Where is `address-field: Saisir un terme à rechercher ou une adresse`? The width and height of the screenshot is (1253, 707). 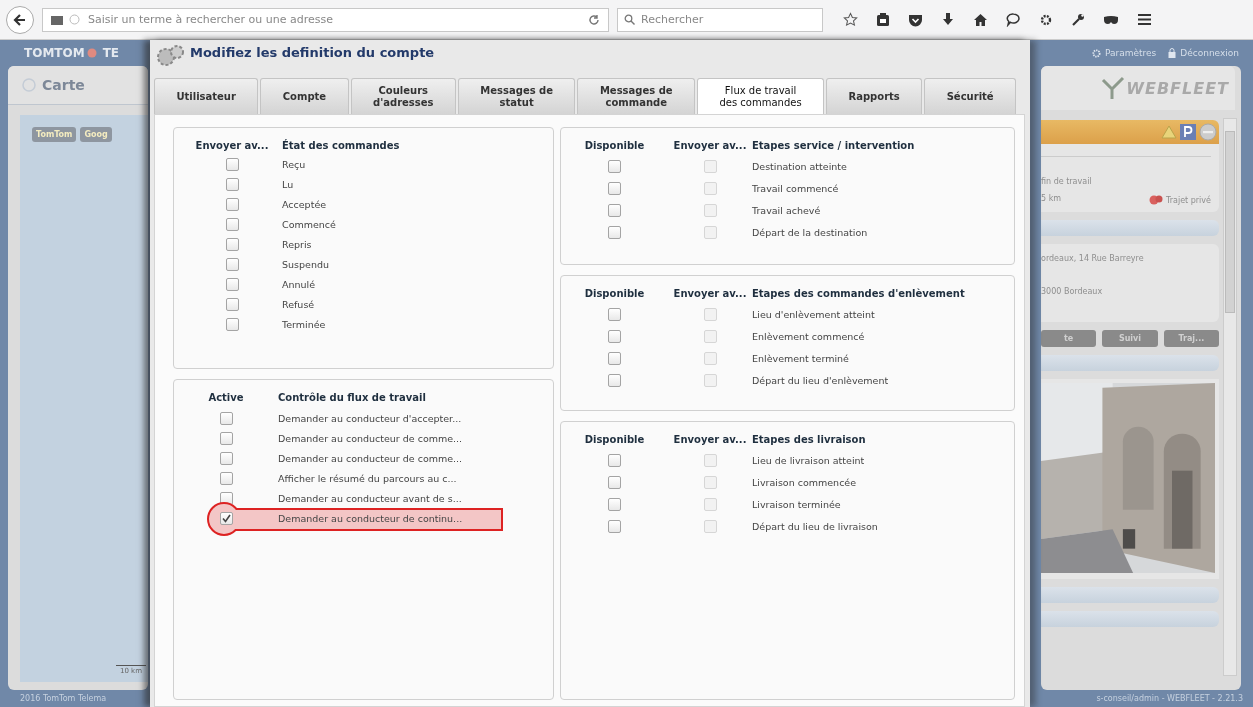 address-field: Saisir un terme à rechercher ou une adresse is located at coordinates (334, 19).